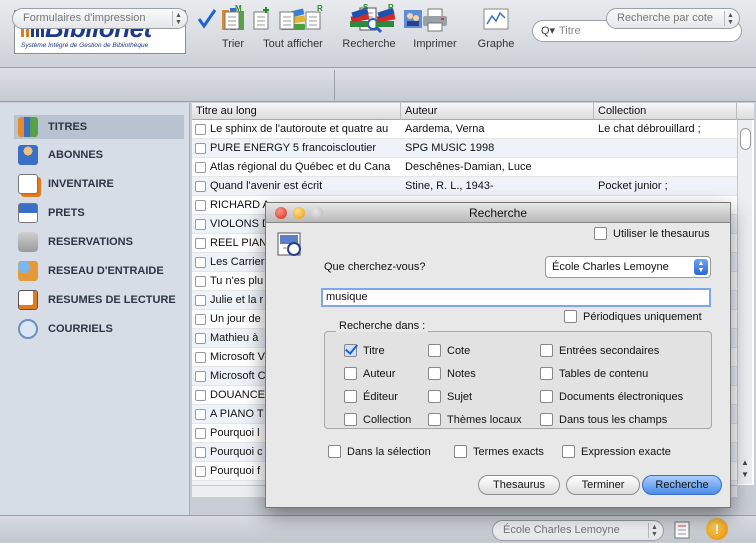 This screenshot has width=756, height=543. What do you see at coordinates (380, 396) in the screenshot?
I see `search-field-label: Éditeur` at bounding box center [380, 396].